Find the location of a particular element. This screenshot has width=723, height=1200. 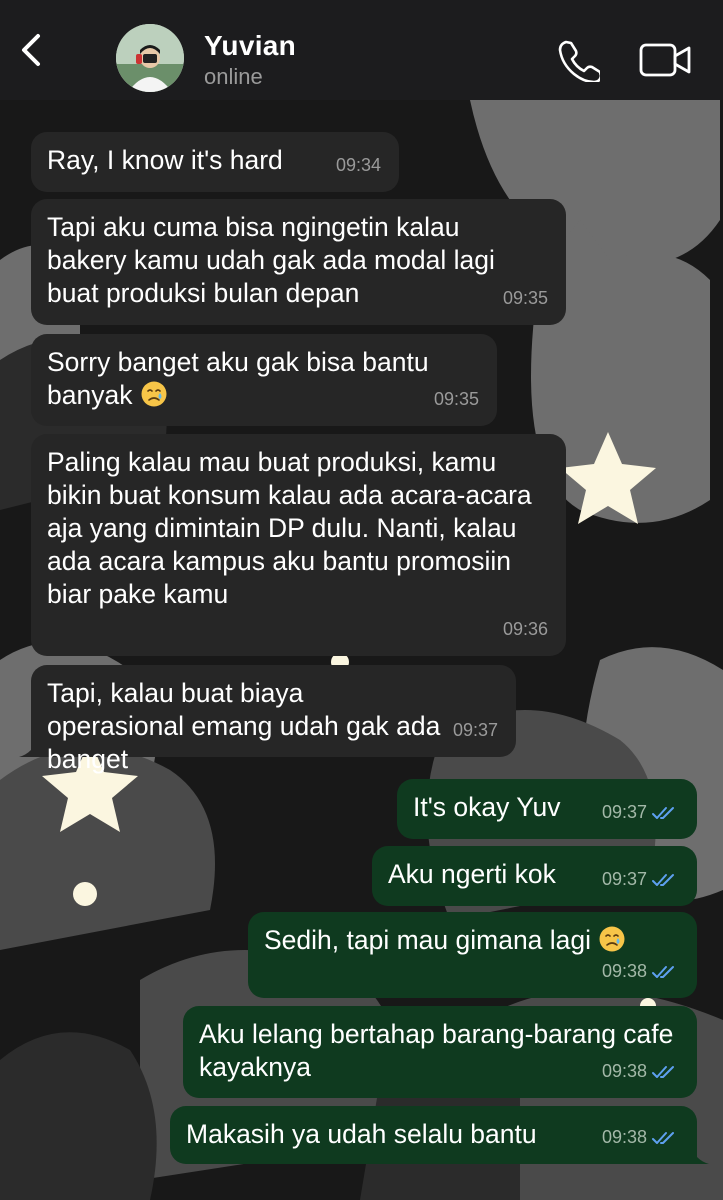

message-time: 09:36 is located at coordinates (525, 629).